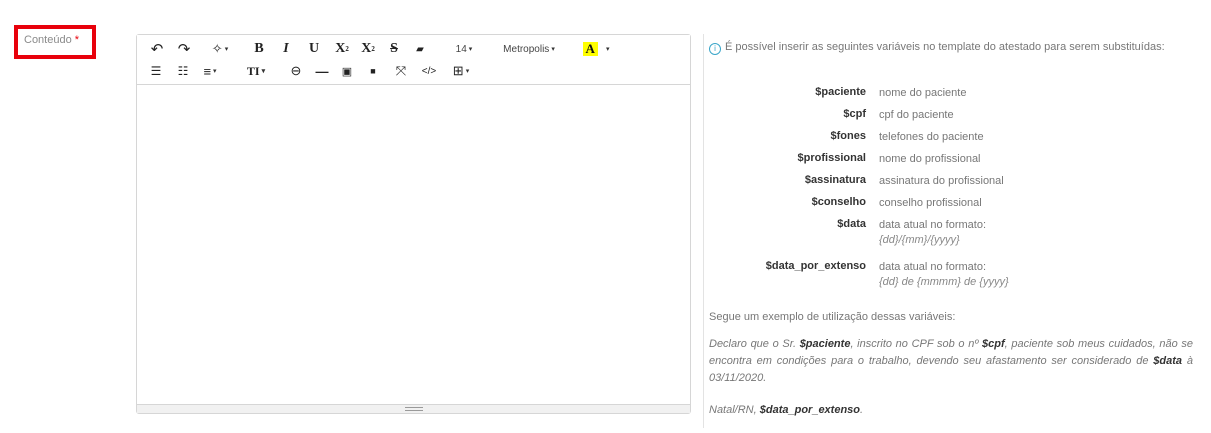 Image resolution: width=1211 pixels, height=433 pixels. Describe the element at coordinates (342, 49) in the screenshot. I see `superscript-button: X2` at that location.